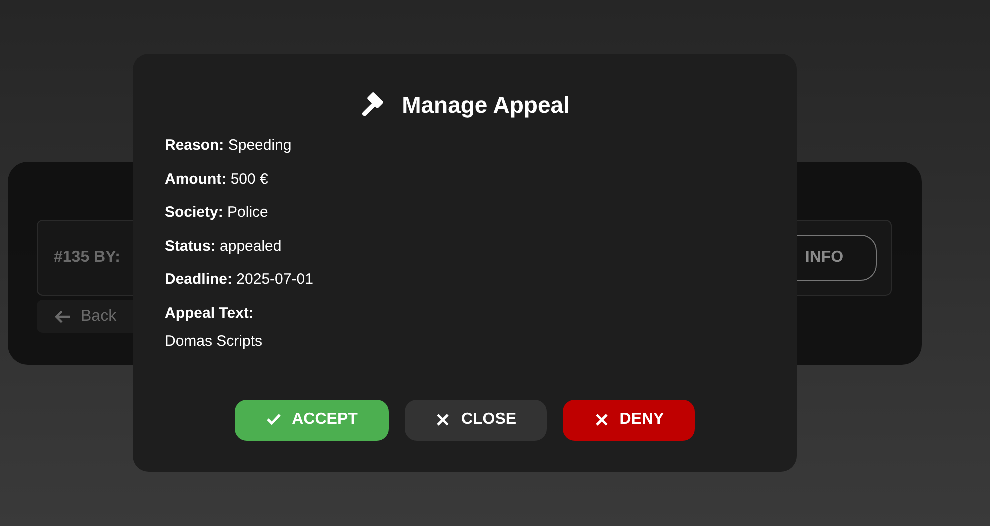 Image resolution: width=990 pixels, height=526 pixels. Describe the element at coordinates (476, 420) in the screenshot. I see `close-button: CLOSE` at that location.